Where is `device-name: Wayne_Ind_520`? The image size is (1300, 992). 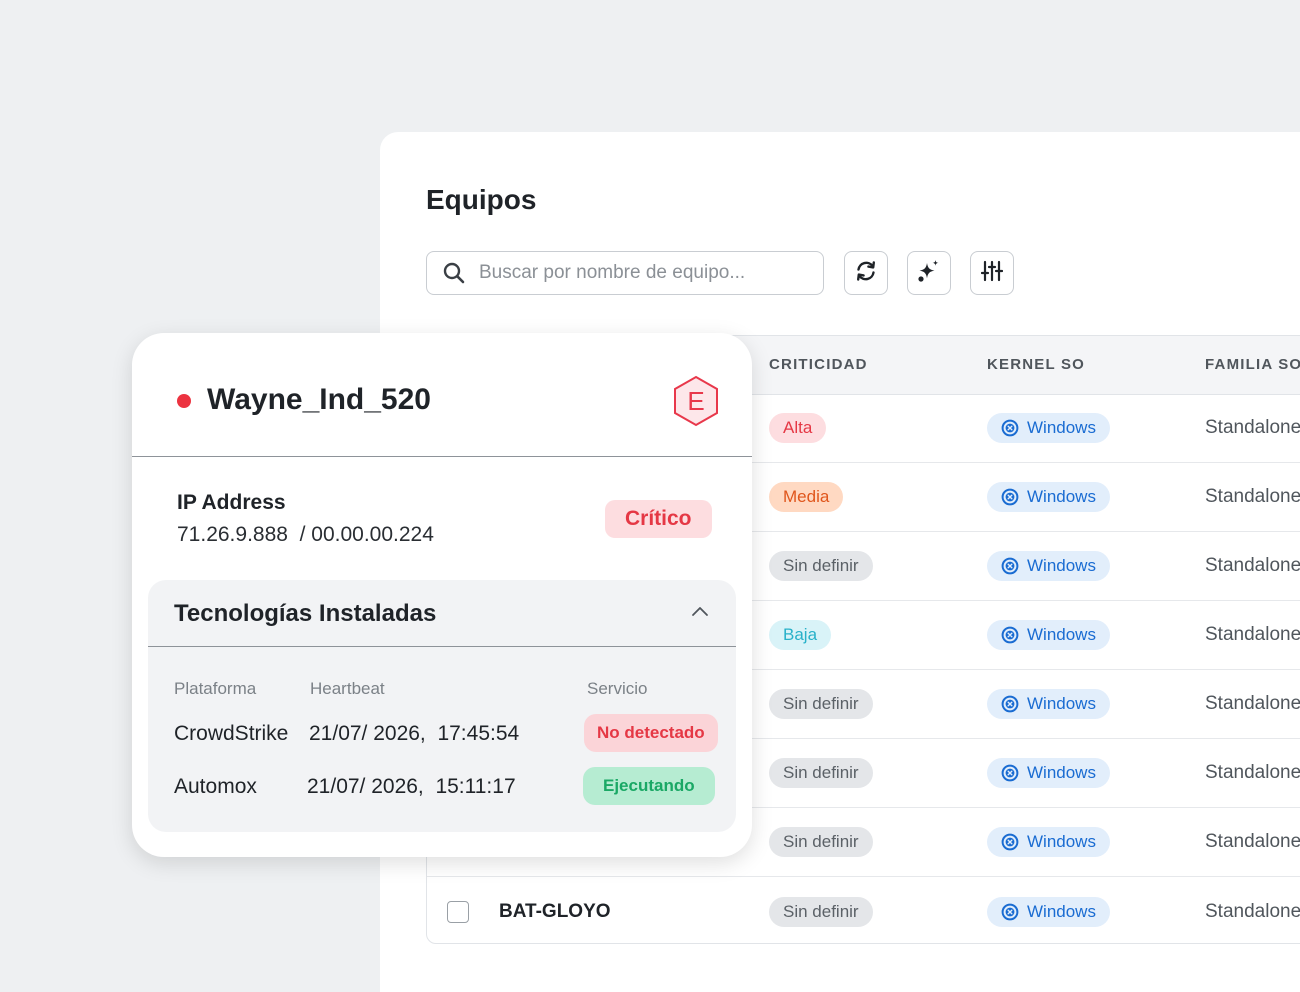
device-name: Wayne_Ind_520 is located at coordinates (319, 399).